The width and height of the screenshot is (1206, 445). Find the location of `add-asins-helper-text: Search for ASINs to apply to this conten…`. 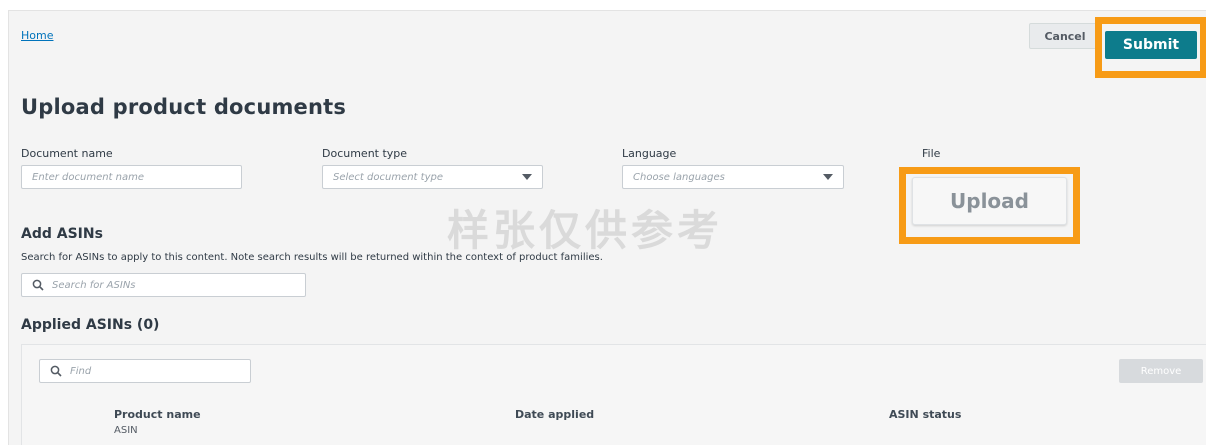

add-asins-helper-text: Search for ASINs to apply to this conten… is located at coordinates (312, 257).